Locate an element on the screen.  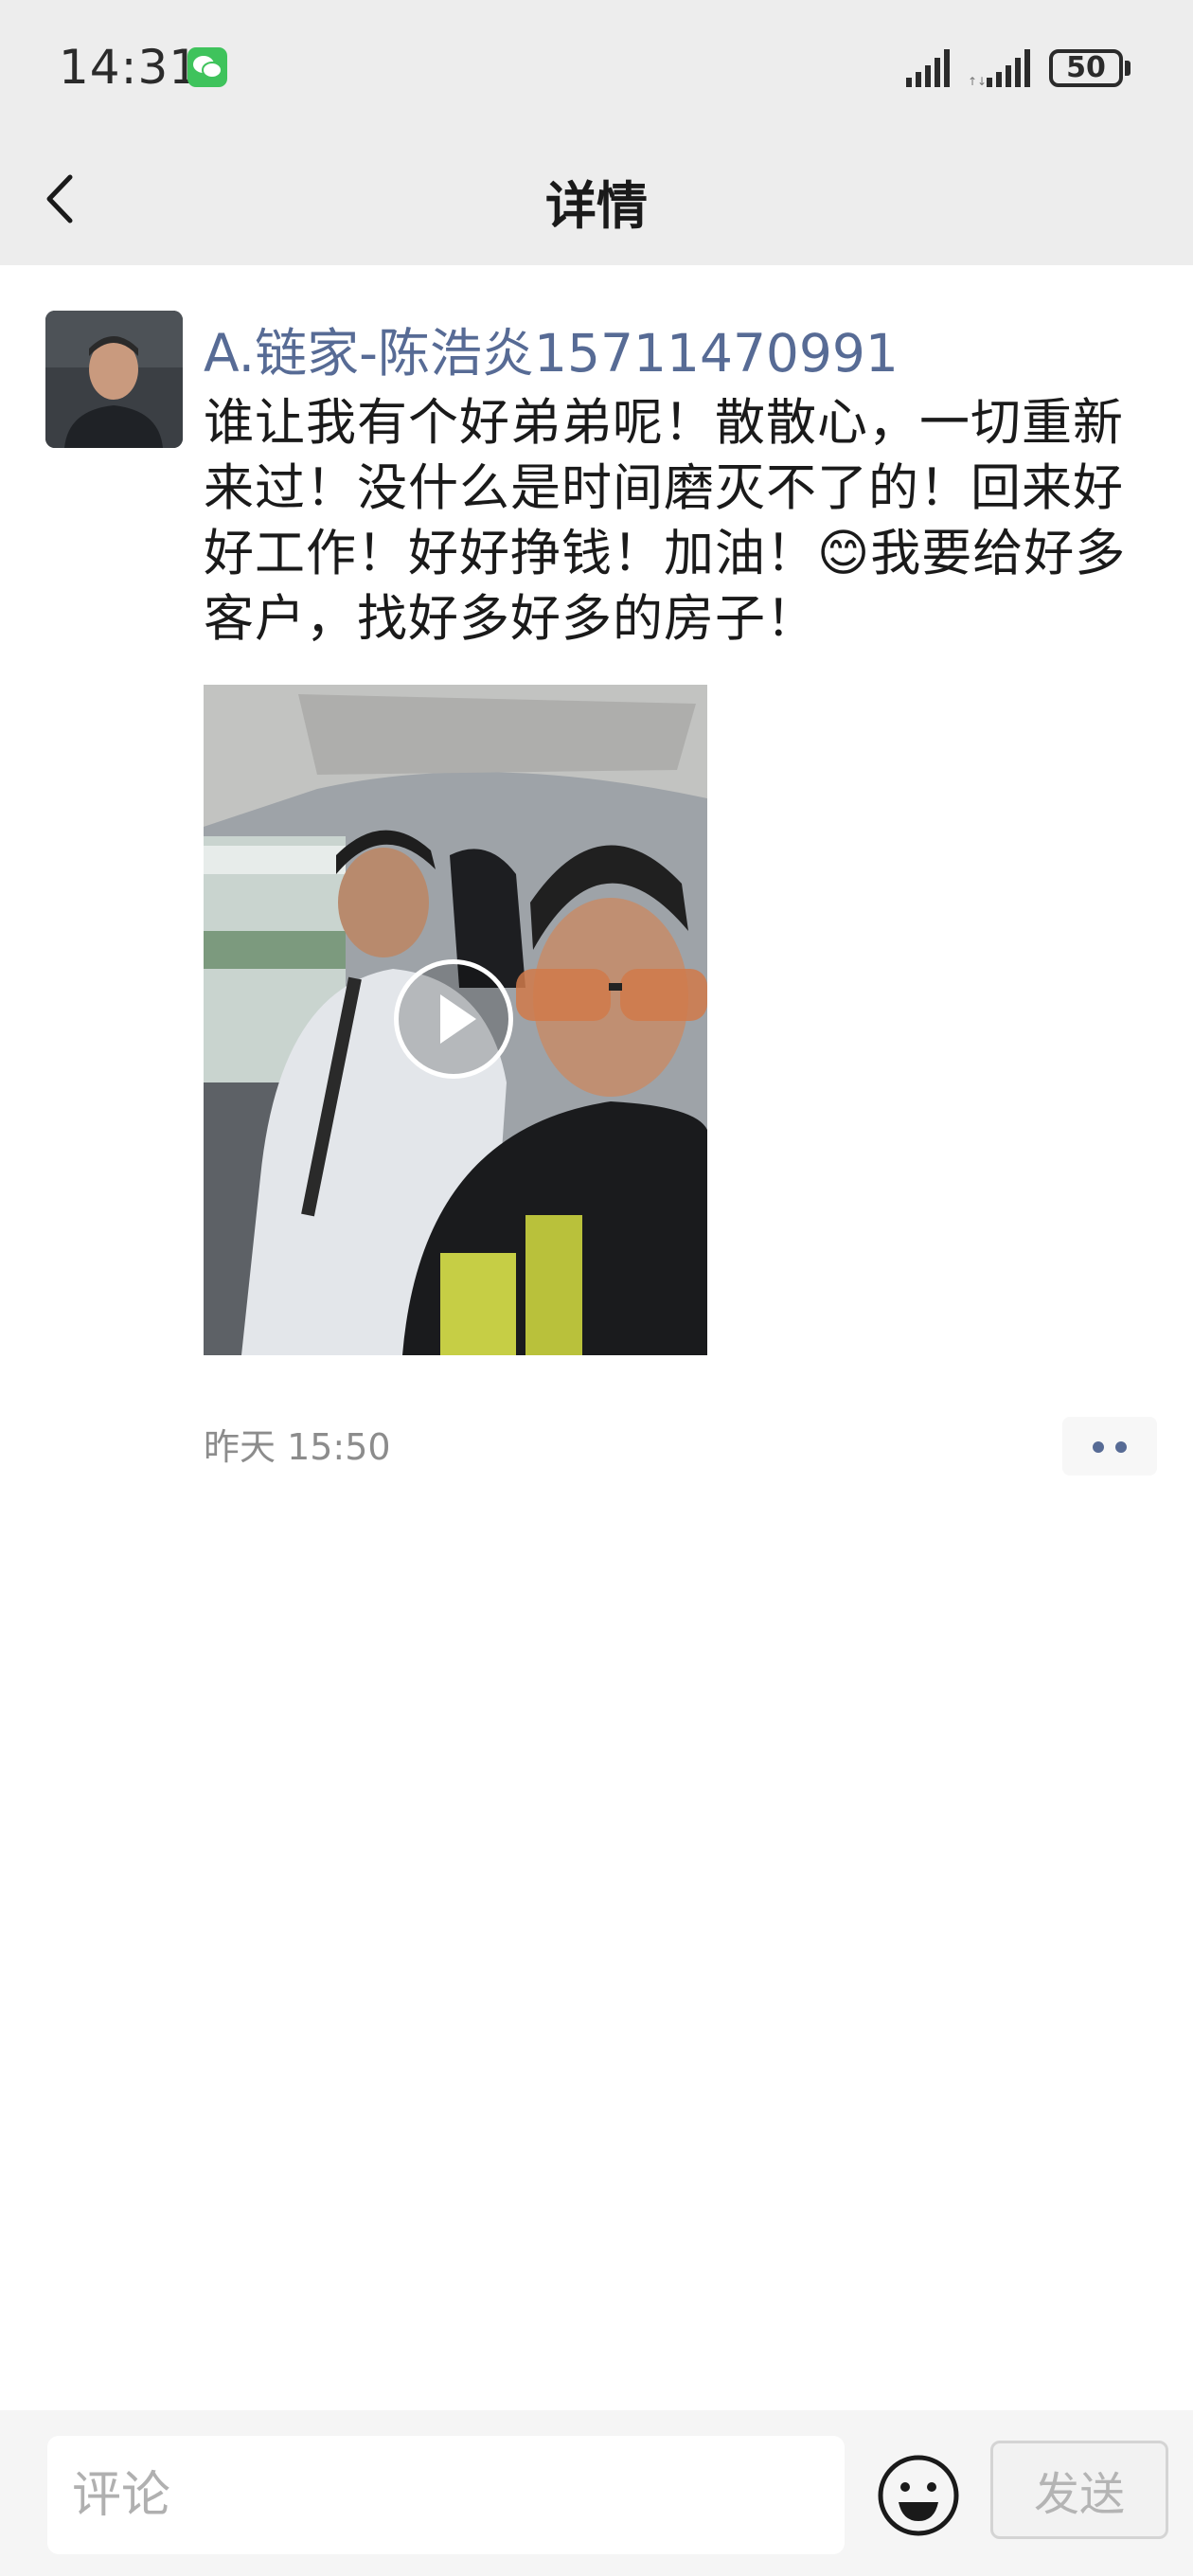
comment-input is located at coordinates (446, 2495).